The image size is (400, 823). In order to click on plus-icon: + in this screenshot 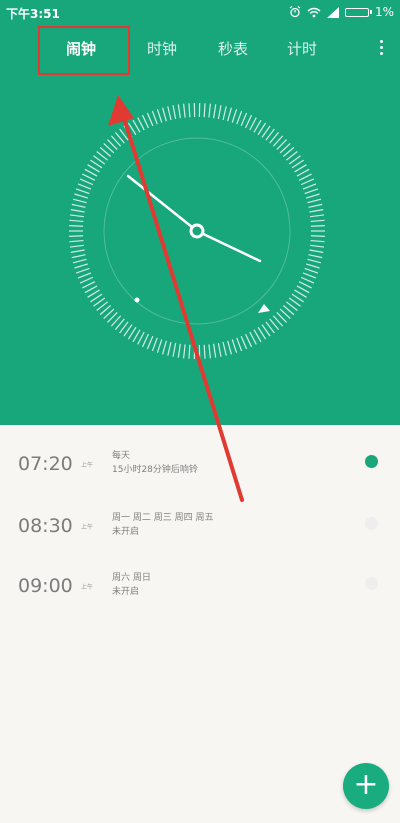, I will do `click(366, 784)`.